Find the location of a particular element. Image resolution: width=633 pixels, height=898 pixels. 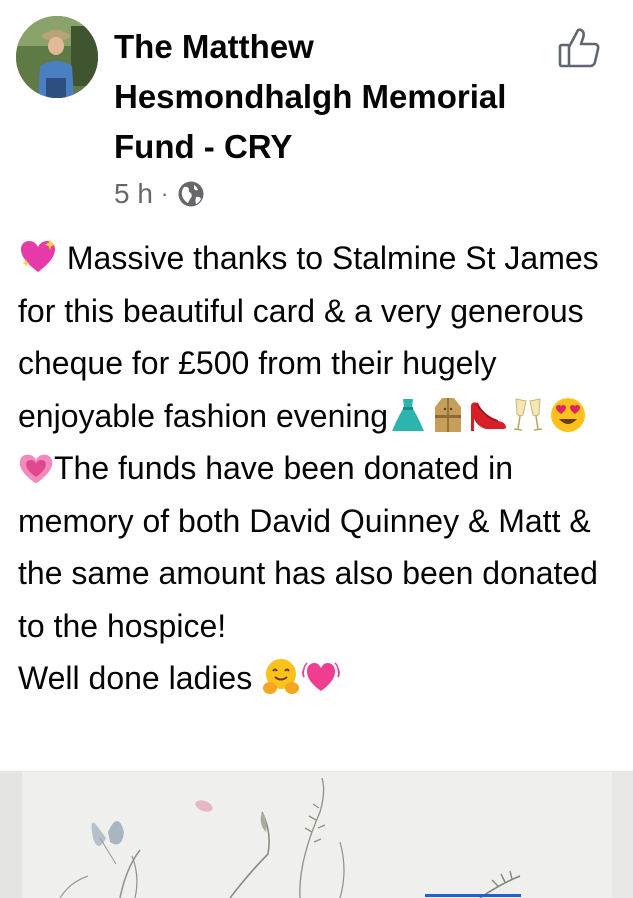

post-photo is located at coordinates (316, 834).